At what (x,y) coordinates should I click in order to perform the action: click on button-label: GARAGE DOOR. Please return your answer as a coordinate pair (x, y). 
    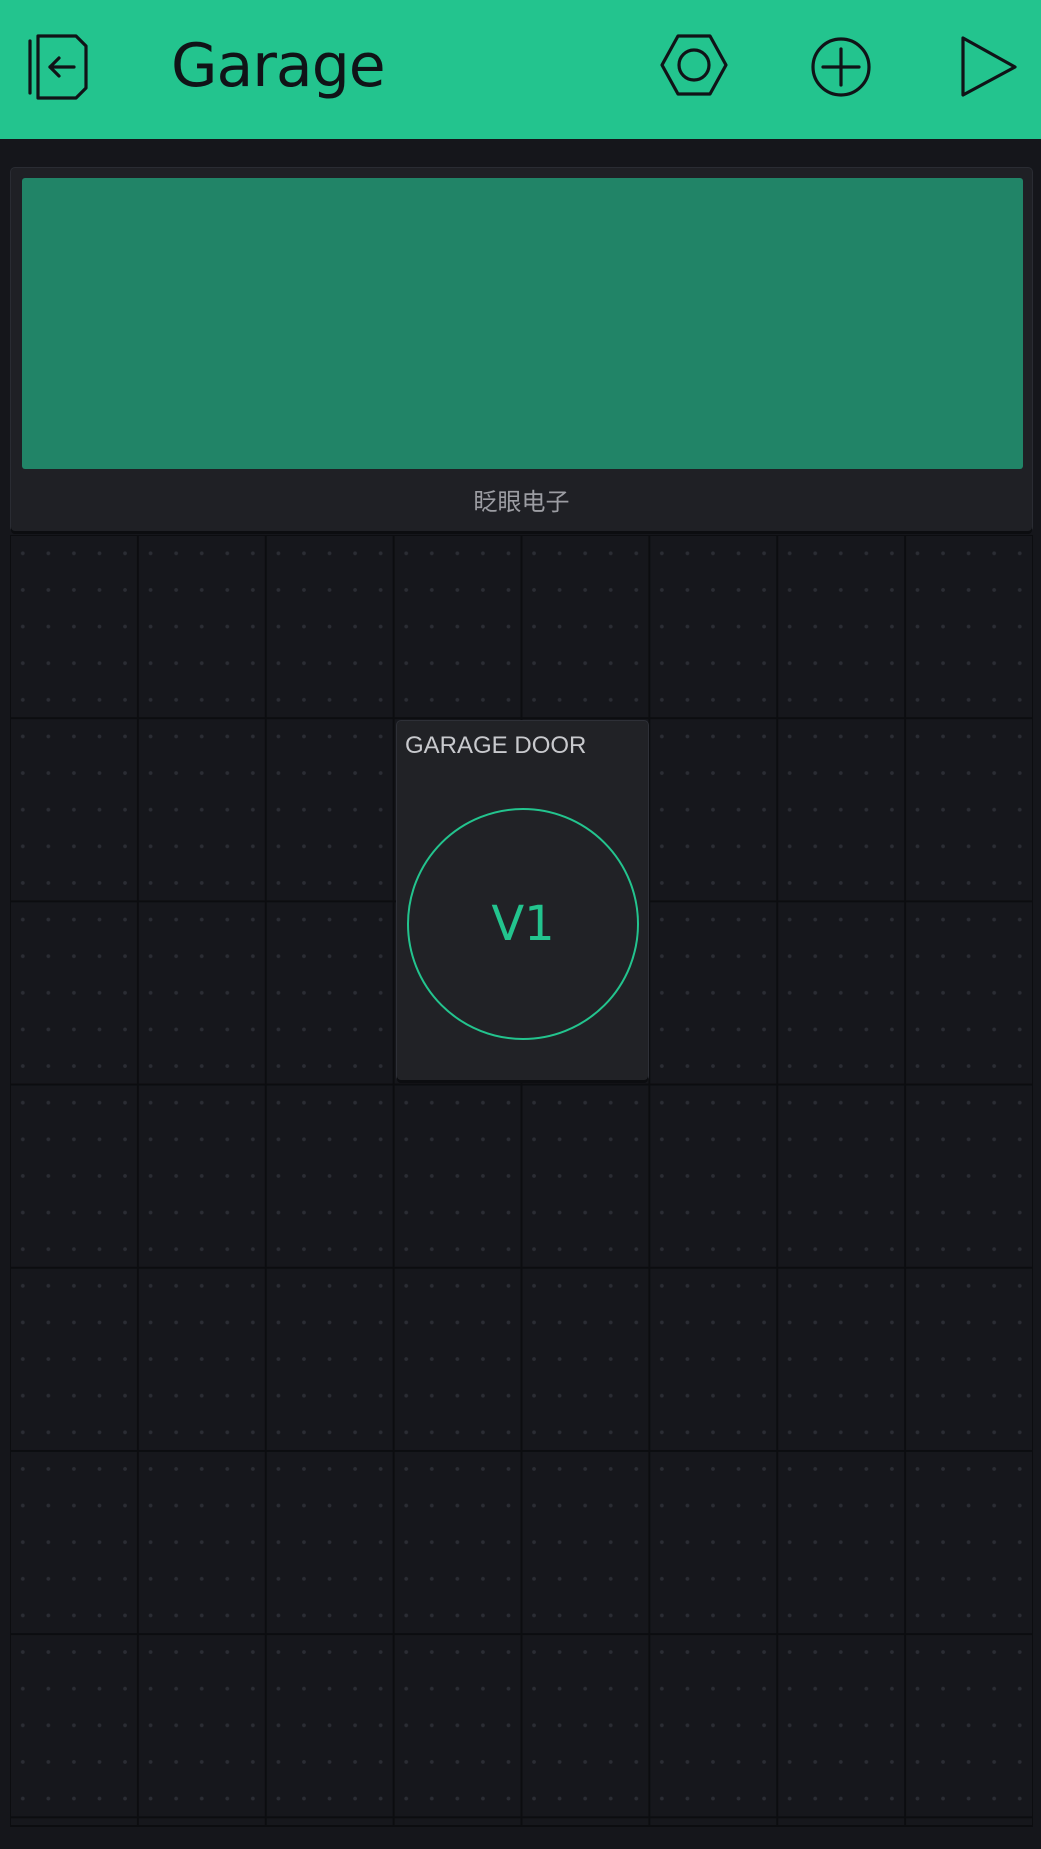
    Looking at the image, I should click on (496, 745).